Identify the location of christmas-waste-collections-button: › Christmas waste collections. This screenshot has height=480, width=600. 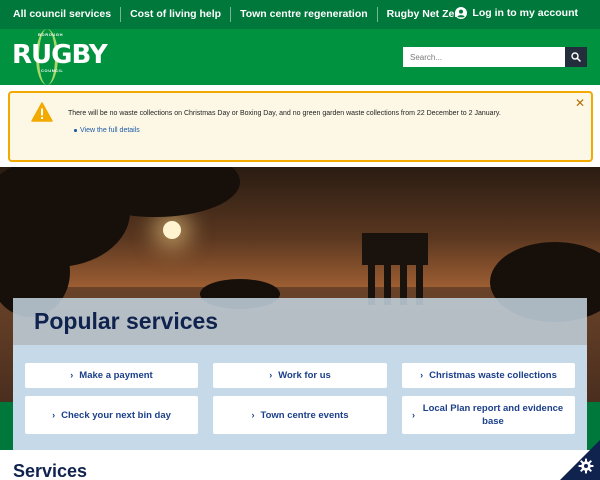
(488, 375).